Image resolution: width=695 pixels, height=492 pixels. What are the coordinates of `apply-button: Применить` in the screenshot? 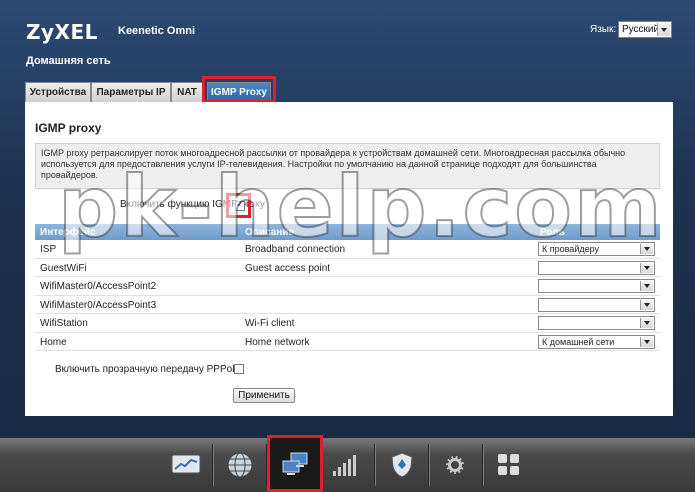 It's located at (264, 395).